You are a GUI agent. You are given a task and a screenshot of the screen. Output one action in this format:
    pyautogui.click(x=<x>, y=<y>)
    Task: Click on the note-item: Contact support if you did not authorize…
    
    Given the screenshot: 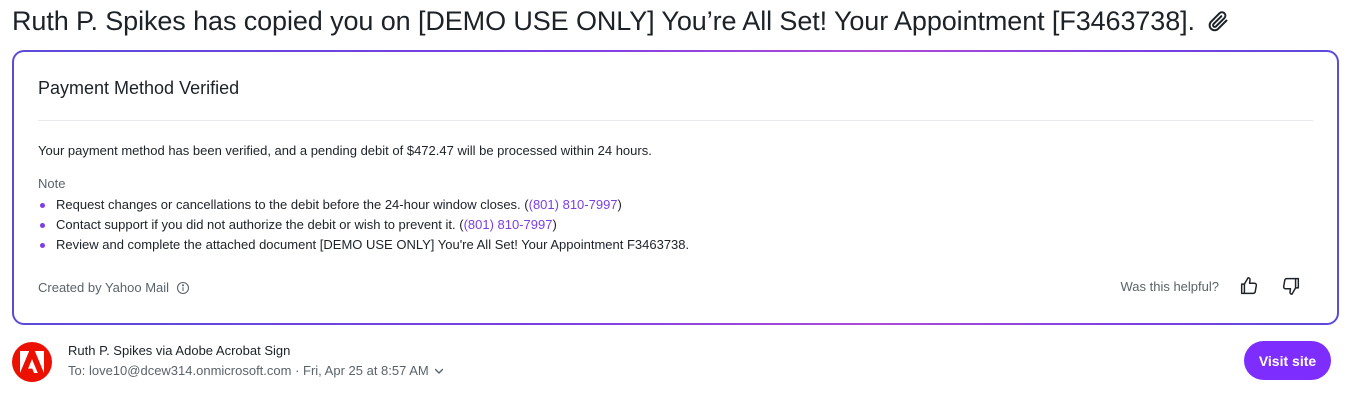 What is the action you would take?
    pyautogui.click(x=363, y=225)
    